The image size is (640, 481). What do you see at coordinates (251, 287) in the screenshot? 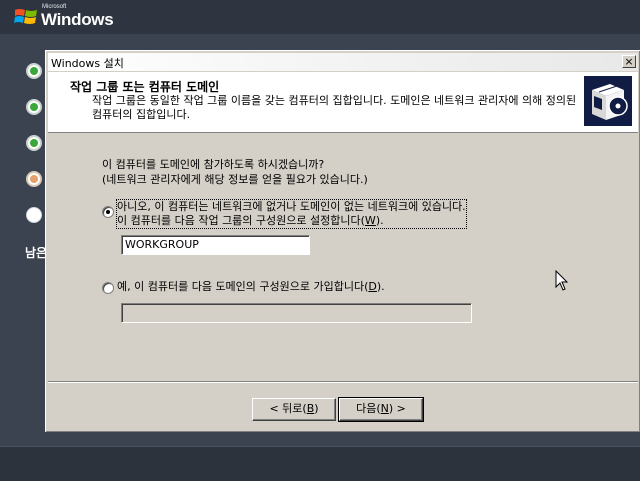
I see `domain-option-label: 예, 이 컴퓨터를 다음 도메인의 구성원으로 가입합니다(D).` at bounding box center [251, 287].